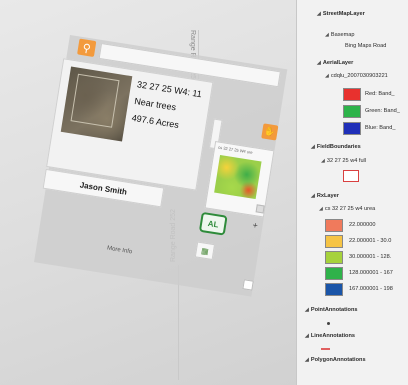 The width and height of the screenshot is (408, 385). Describe the element at coordinates (352, 128) in the screenshot. I see `band-swatch-blue` at that location.